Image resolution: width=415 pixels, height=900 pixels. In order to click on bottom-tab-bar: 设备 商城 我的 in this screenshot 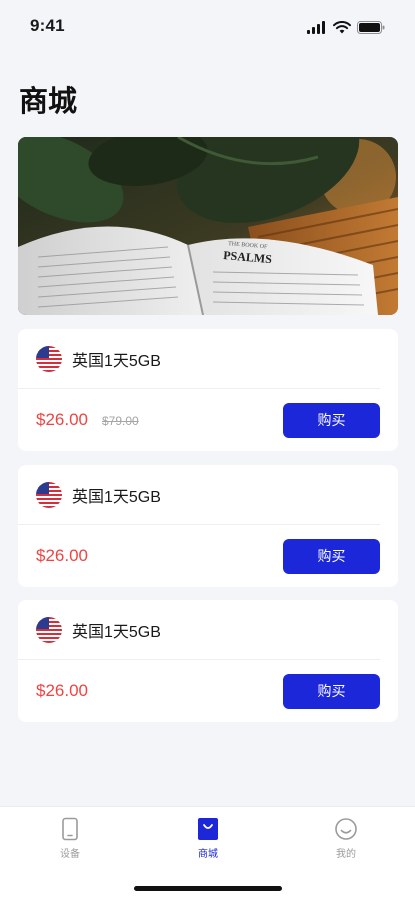, I will do `click(207, 853)`.